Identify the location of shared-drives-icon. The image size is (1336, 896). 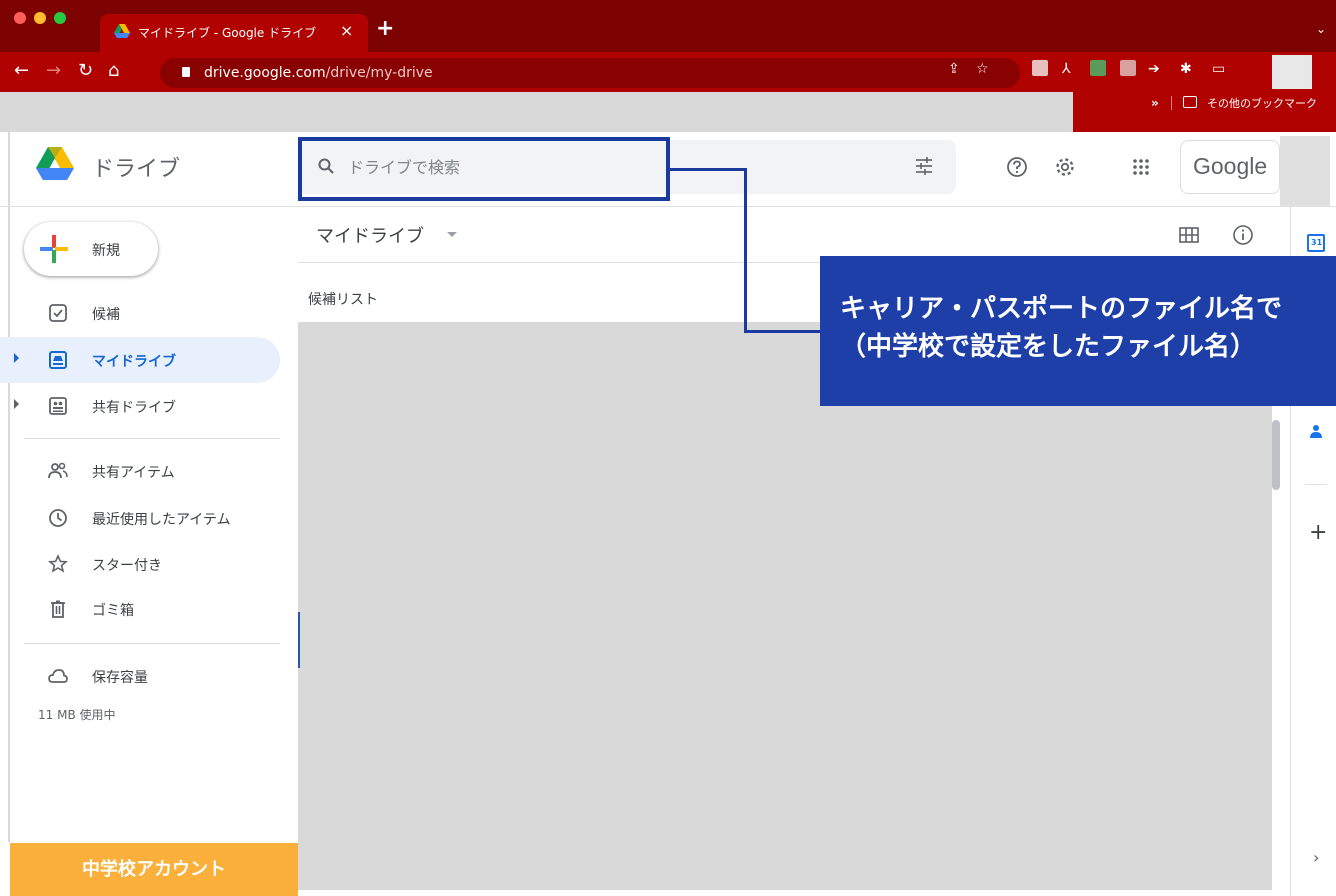
(58, 406).